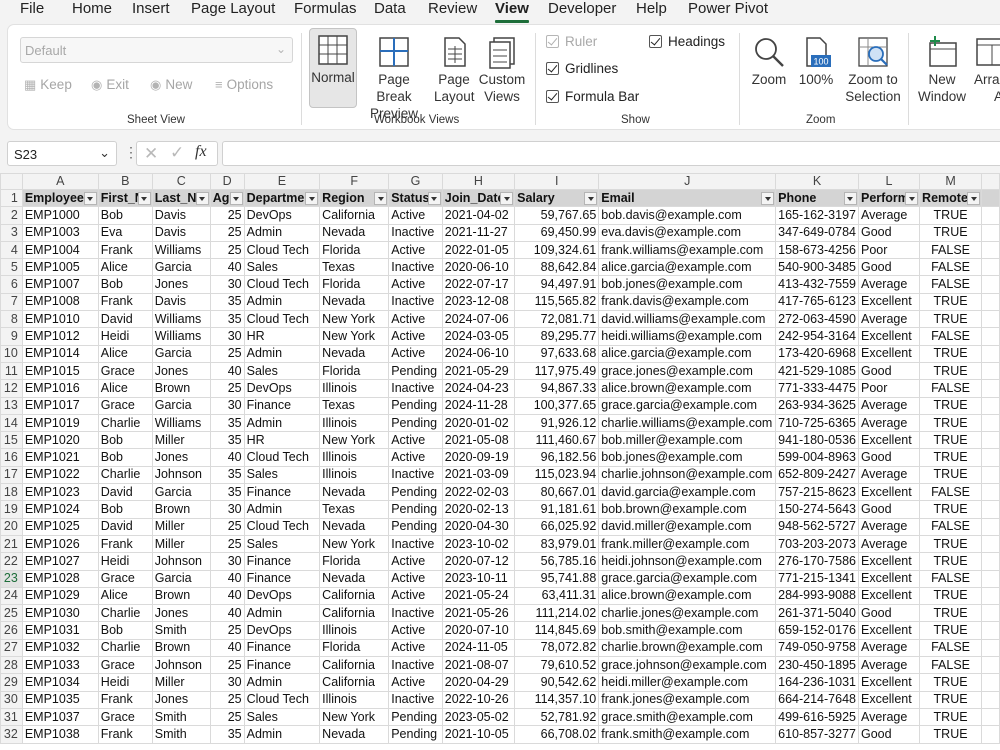 The height and width of the screenshot is (750, 1000). What do you see at coordinates (227, 284) in the screenshot?
I see `cell: 30` at bounding box center [227, 284].